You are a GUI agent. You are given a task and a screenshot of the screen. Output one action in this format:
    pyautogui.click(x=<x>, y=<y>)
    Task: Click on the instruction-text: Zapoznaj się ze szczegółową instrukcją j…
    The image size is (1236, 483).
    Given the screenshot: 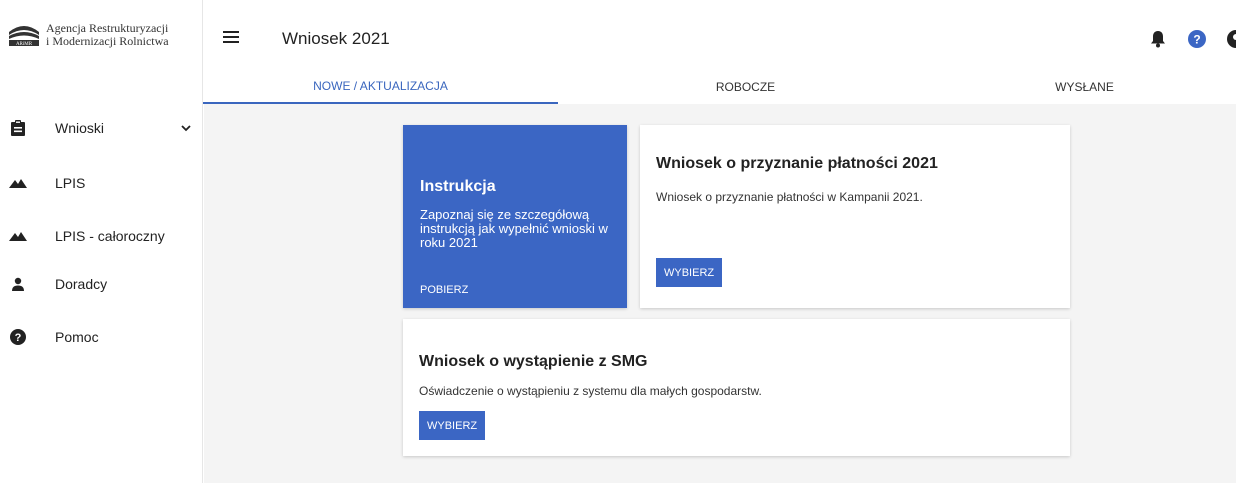 What is the action you would take?
    pyautogui.click(x=514, y=228)
    